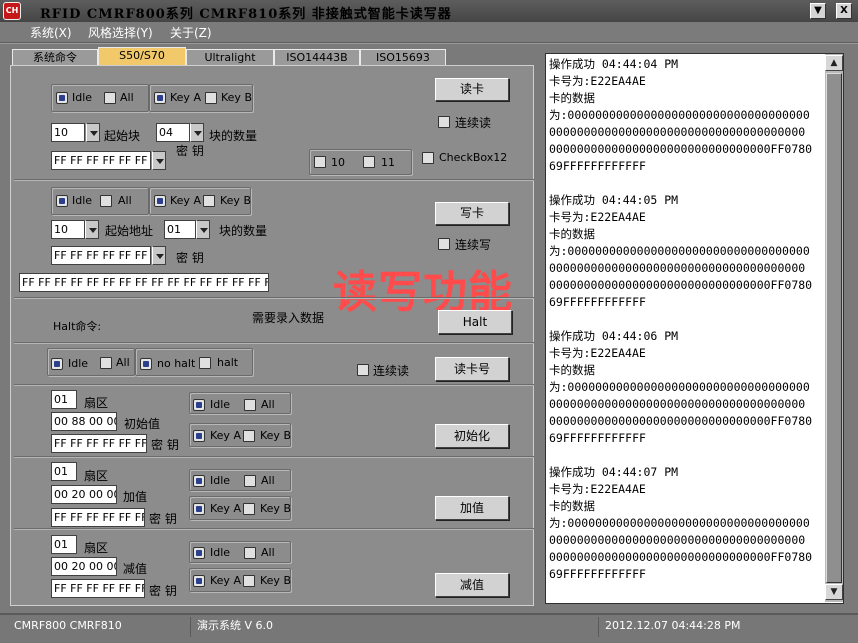 The height and width of the screenshot is (643, 858). I want to click on dec-key-input: FF FF FF FF FF FF, so click(98, 588).